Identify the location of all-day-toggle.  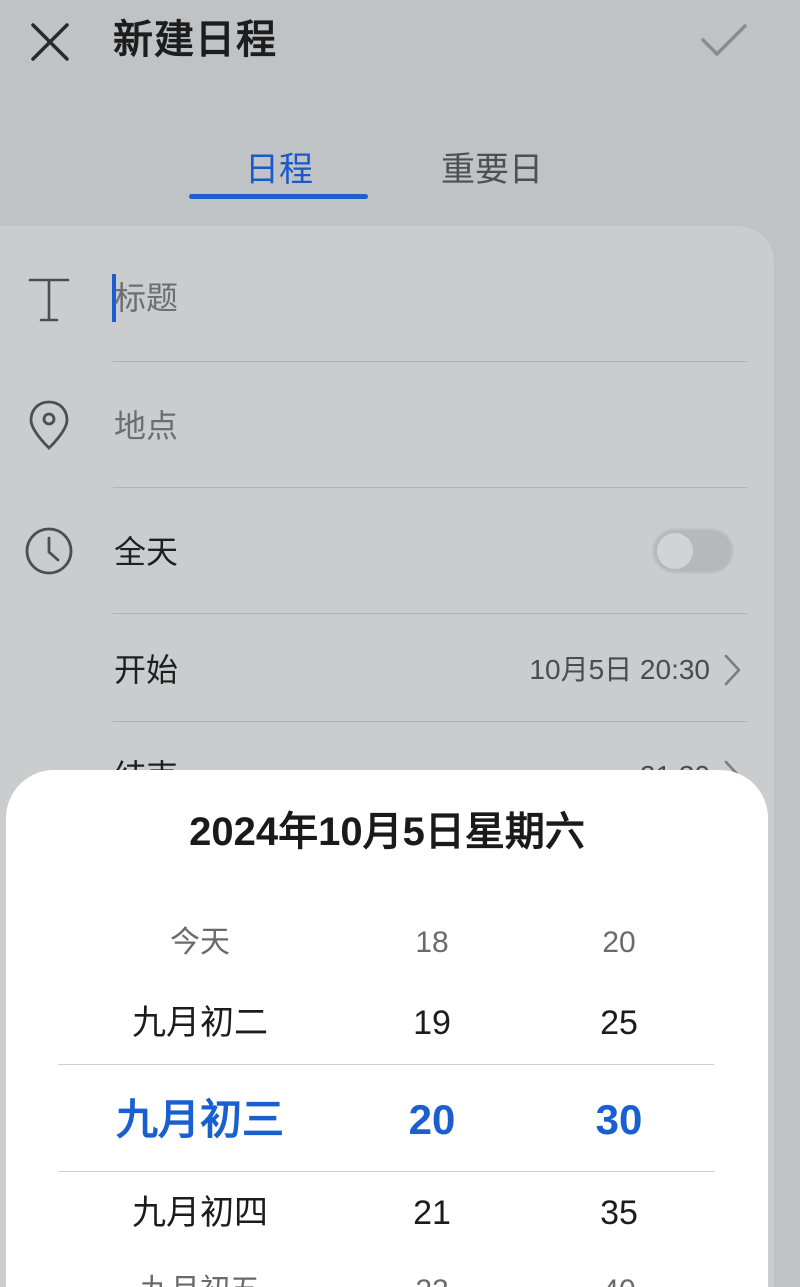
(693, 551).